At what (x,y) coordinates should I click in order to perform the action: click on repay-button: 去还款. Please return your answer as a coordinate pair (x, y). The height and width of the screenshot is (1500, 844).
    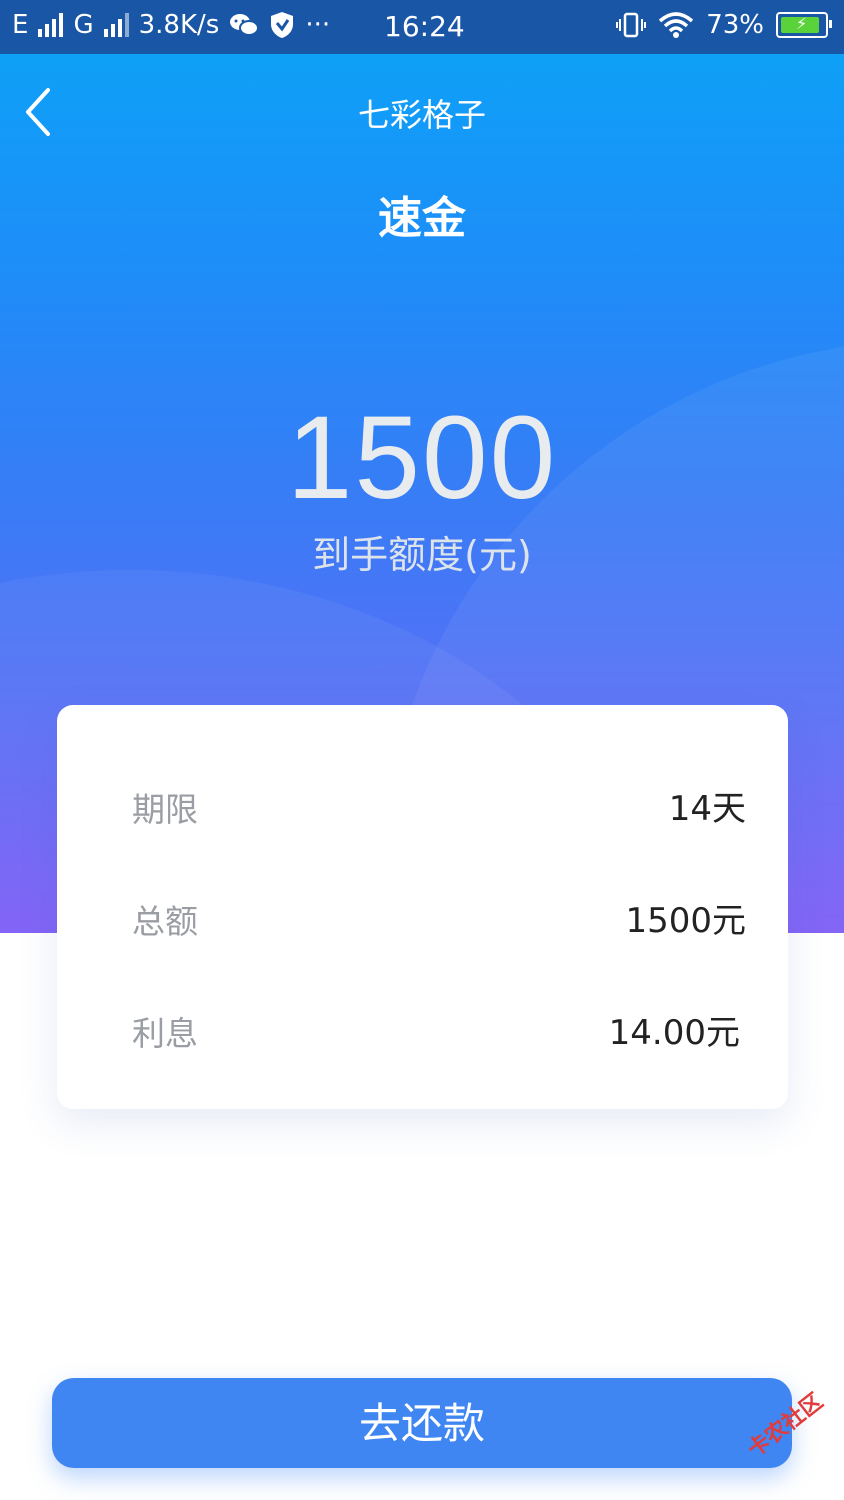
    Looking at the image, I should click on (422, 1423).